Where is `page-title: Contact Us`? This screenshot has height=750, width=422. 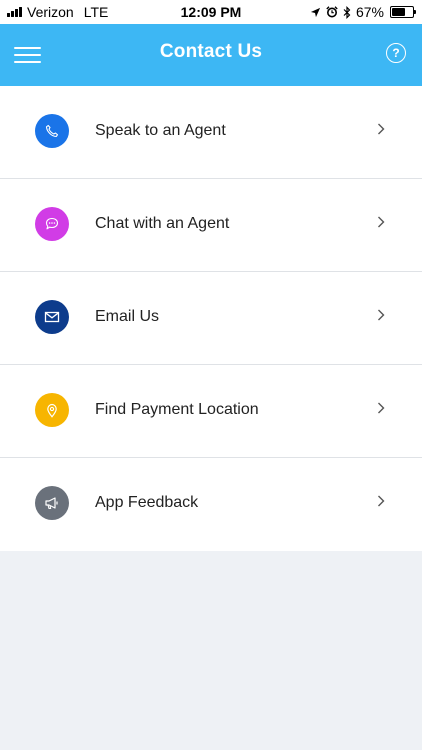
page-title: Contact Us is located at coordinates (211, 51).